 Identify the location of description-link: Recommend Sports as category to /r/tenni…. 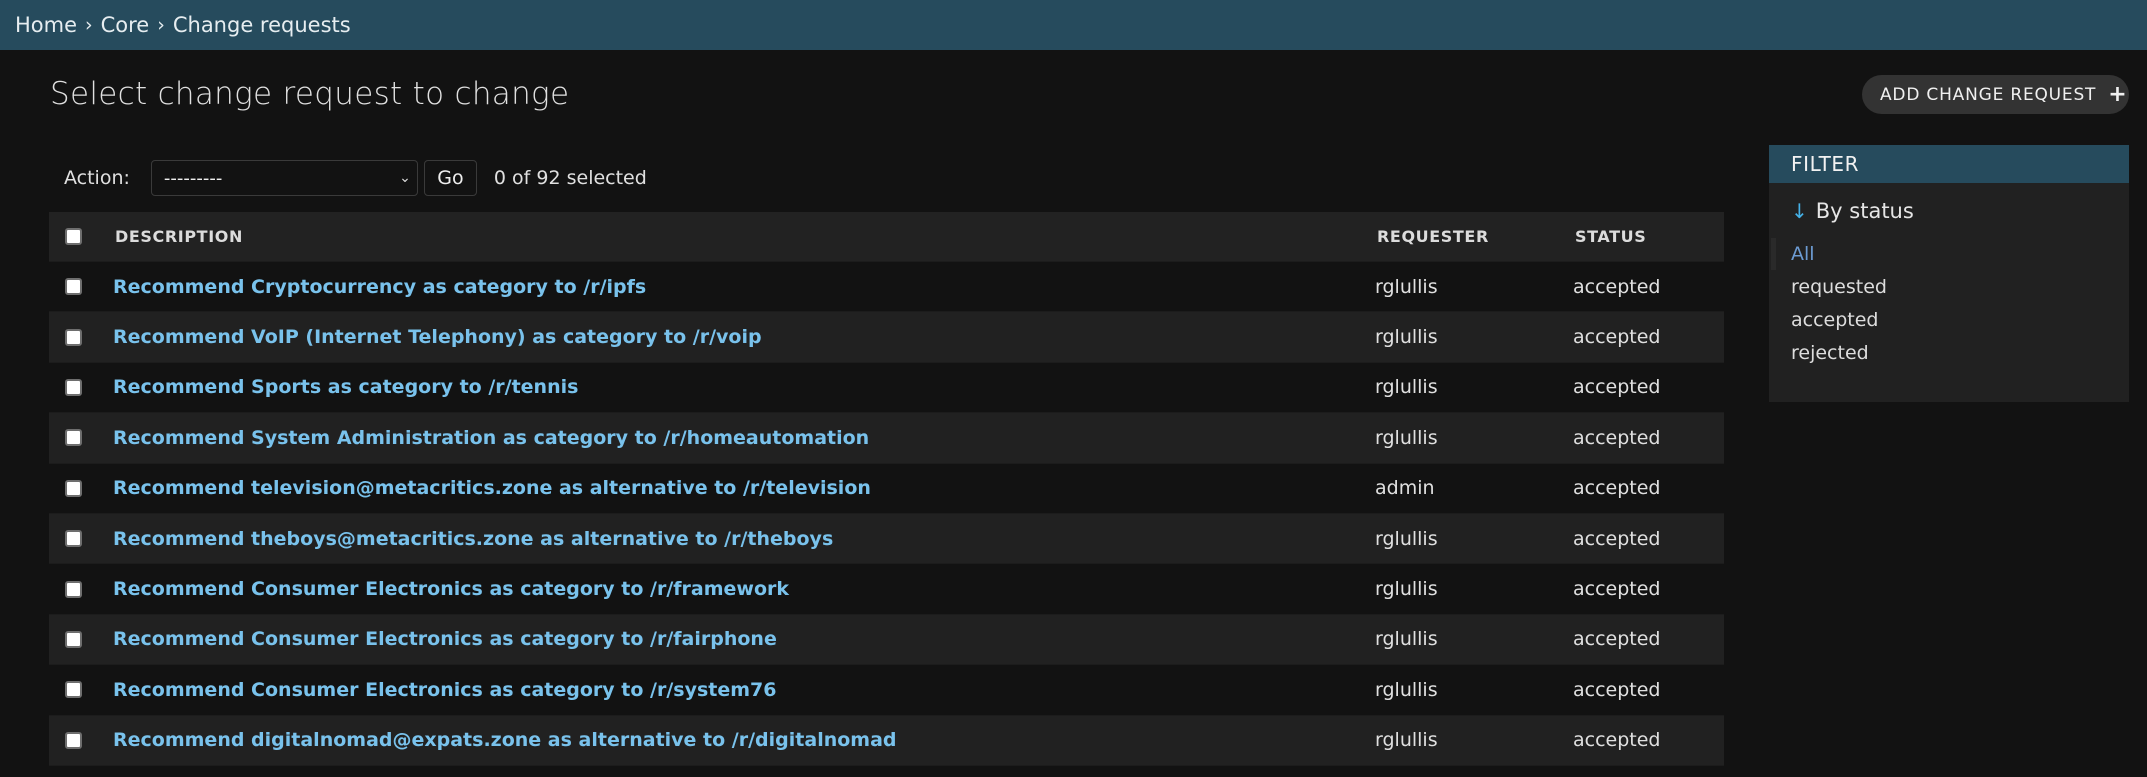
(345, 387).